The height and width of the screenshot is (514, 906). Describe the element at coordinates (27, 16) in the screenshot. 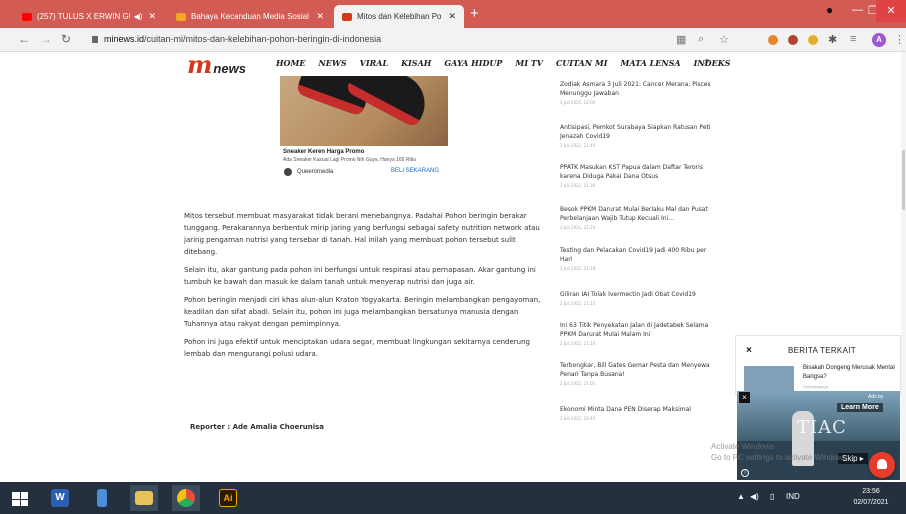

I see `youtube-icon` at that location.